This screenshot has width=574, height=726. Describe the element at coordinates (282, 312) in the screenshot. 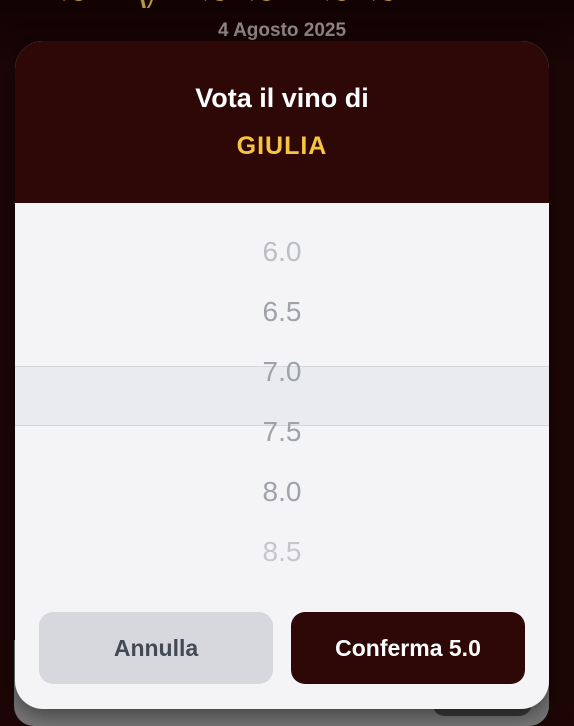

I see `picker-option: 6.5` at that location.